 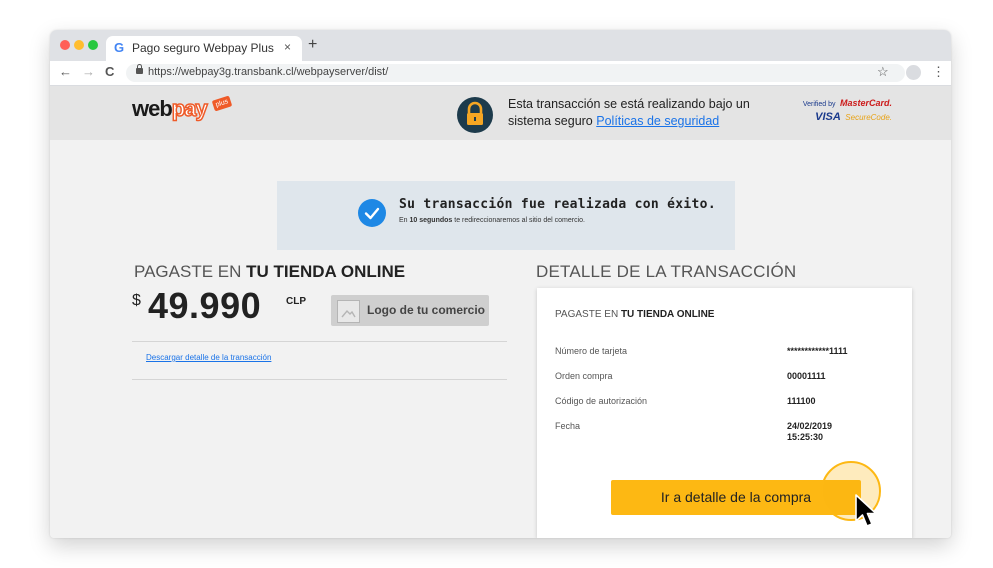 I want to click on browser-tab: G Pago seguro Webpay Plus ×, so click(x=204, y=48).